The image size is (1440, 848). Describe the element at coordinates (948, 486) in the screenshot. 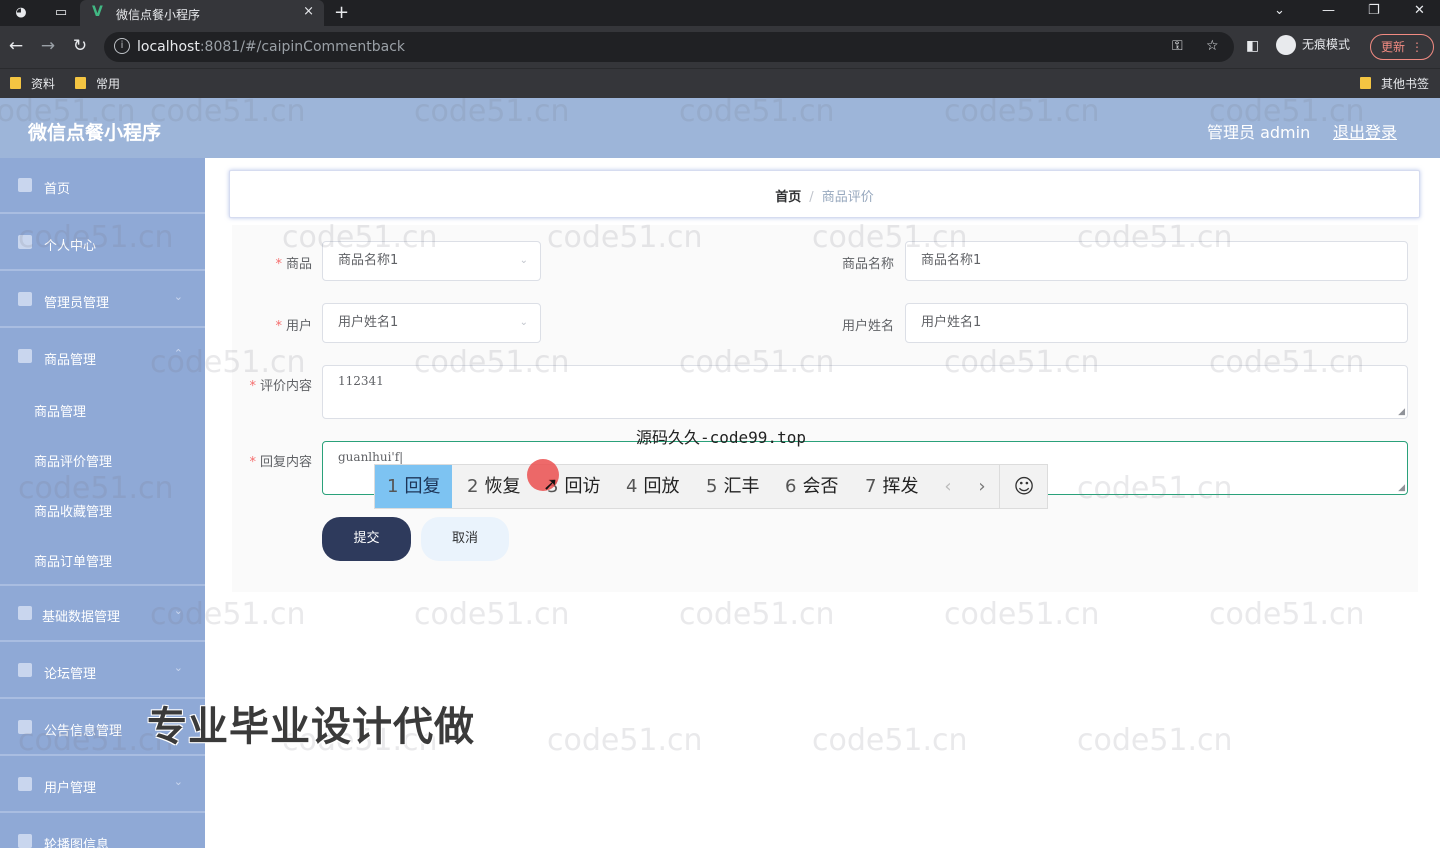

I see `ime-prev-icon: ‹` at that location.